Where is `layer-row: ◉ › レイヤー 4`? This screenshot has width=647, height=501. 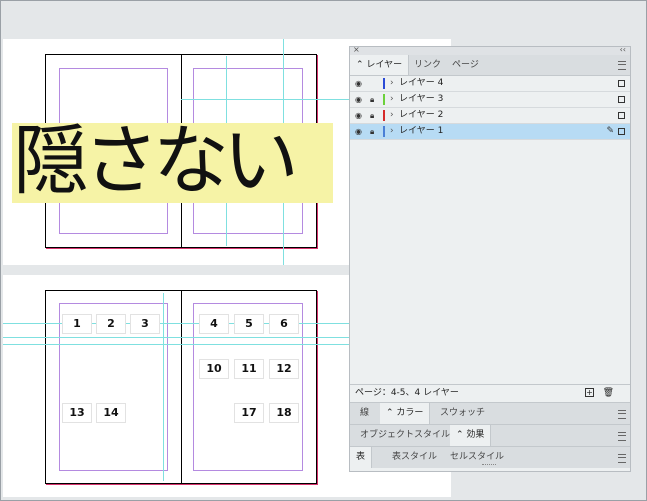
layer-row: ◉ › レイヤー 4 is located at coordinates (490, 84).